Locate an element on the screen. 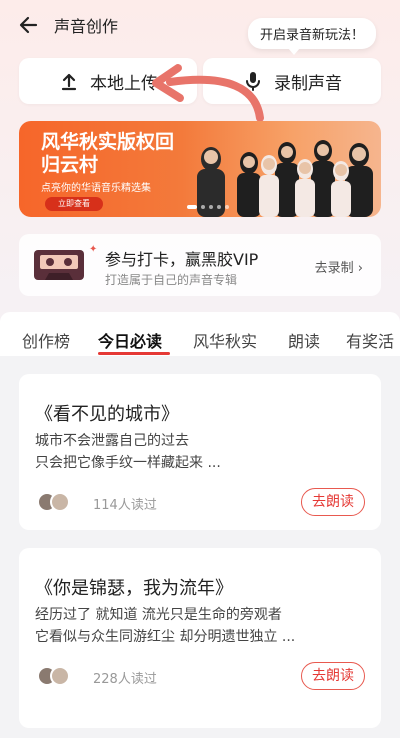 This screenshot has width=400, height=738. header: 声音创作 开启录音新玩法！ is located at coordinates (200, 27).